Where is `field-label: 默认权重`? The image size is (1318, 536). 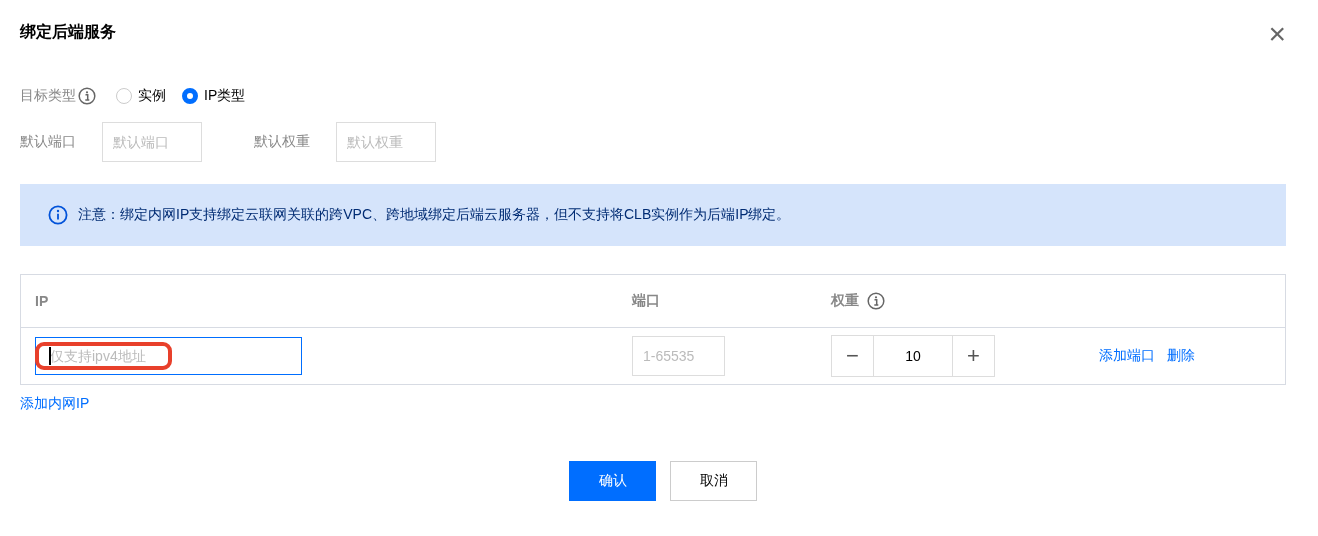 field-label: 默认权重 is located at coordinates (282, 142).